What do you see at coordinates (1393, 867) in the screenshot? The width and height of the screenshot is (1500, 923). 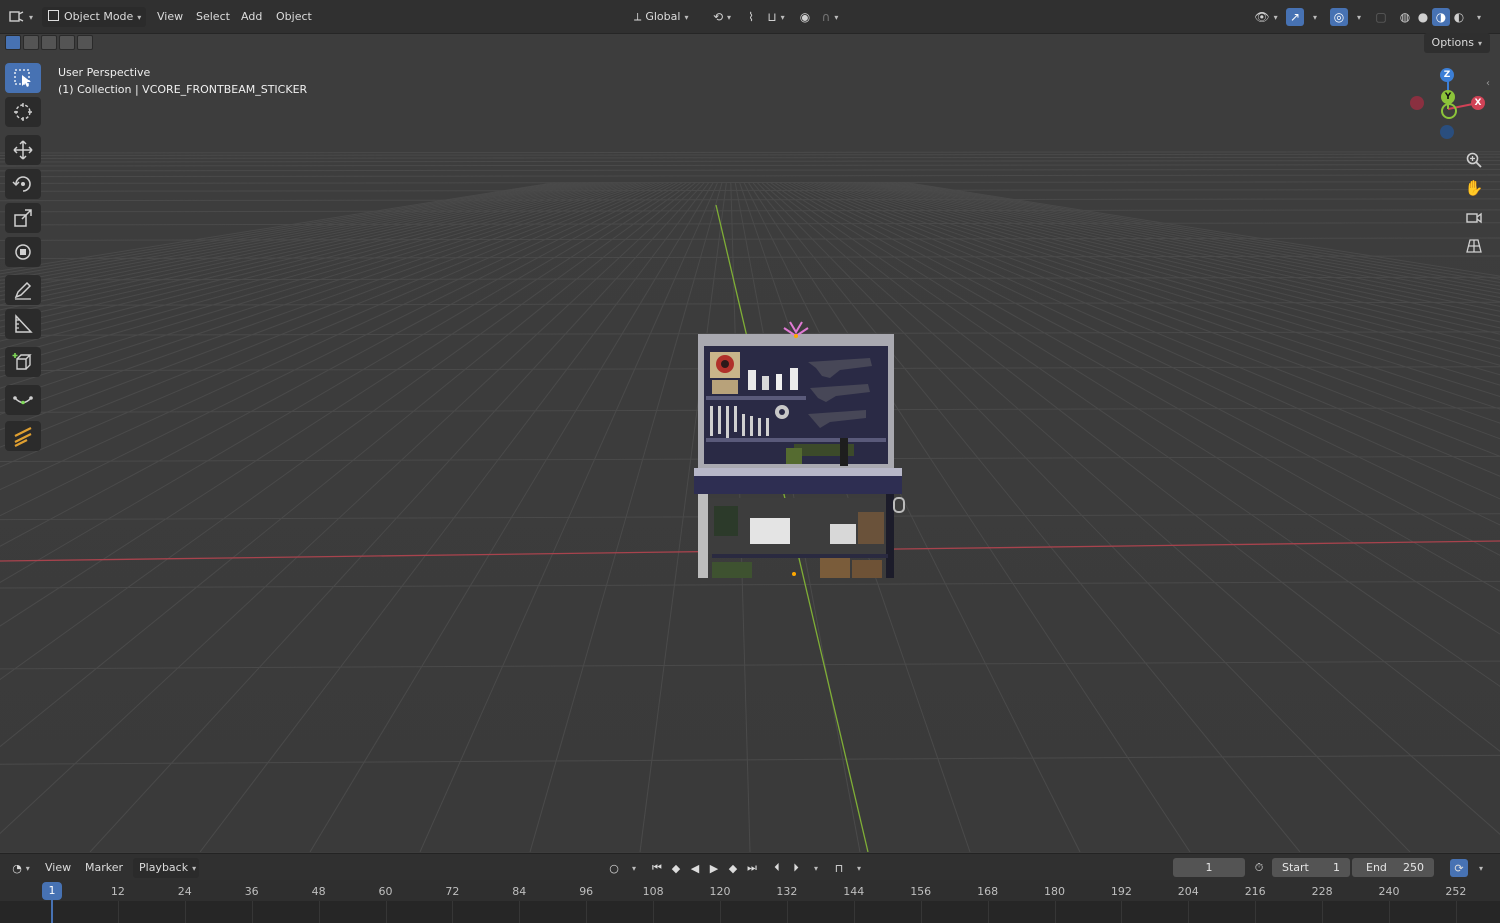 I see `end-frame-field: End 250` at bounding box center [1393, 867].